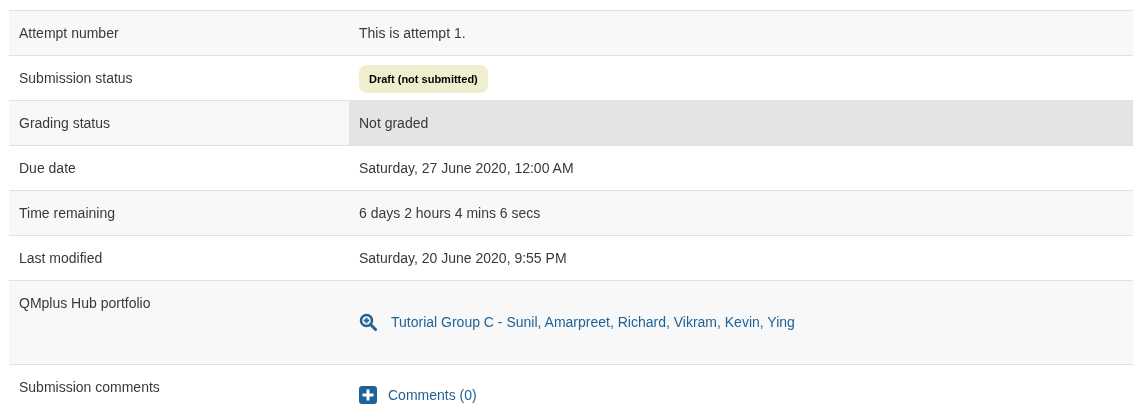  What do you see at coordinates (741, 395) in the screenshot?
I see `comments-link: Comments (0)` at bounding box center [741, 395].